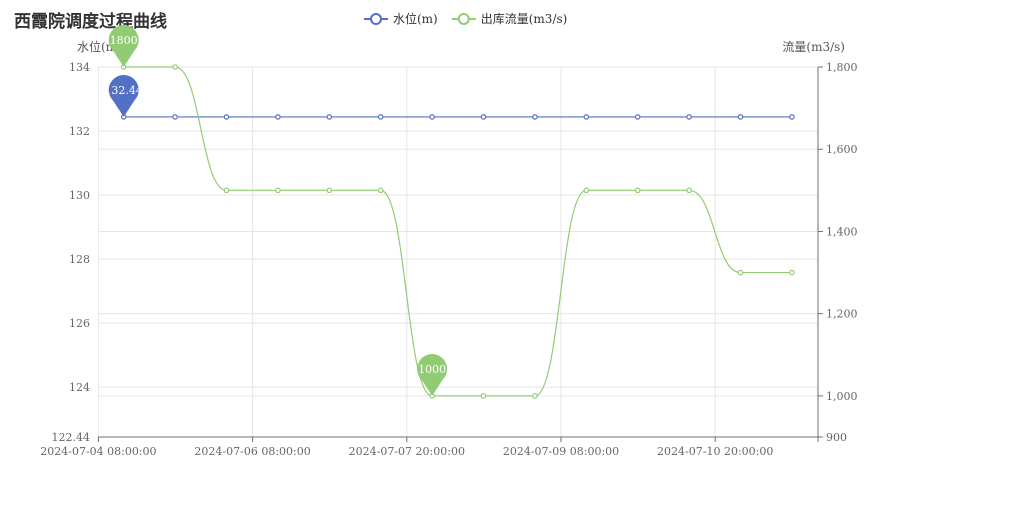  Describe the element at coordinates (79, 259) in the screenshot. I see `y-left-tick-label: 128` at that location.